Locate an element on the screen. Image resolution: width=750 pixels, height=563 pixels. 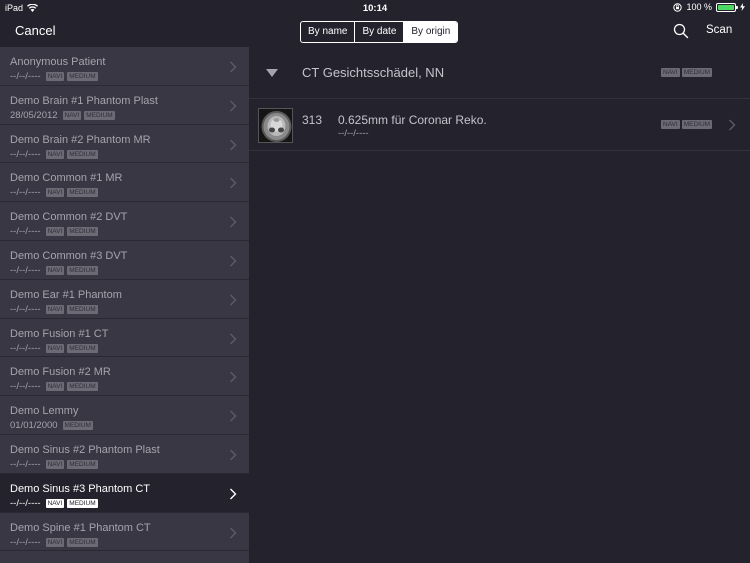
scan-button: Scan is located at coordinates (719, 30).